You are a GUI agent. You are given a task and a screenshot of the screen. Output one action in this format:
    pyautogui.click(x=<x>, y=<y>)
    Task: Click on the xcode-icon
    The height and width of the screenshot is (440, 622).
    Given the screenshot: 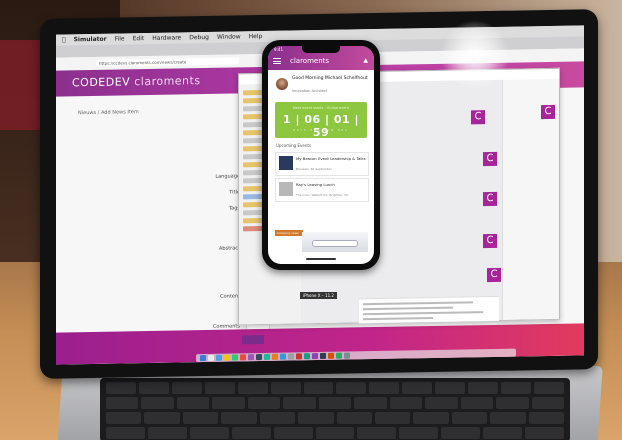 What is the action you would take?
    pyautogui.click(x=283, y=356)
    